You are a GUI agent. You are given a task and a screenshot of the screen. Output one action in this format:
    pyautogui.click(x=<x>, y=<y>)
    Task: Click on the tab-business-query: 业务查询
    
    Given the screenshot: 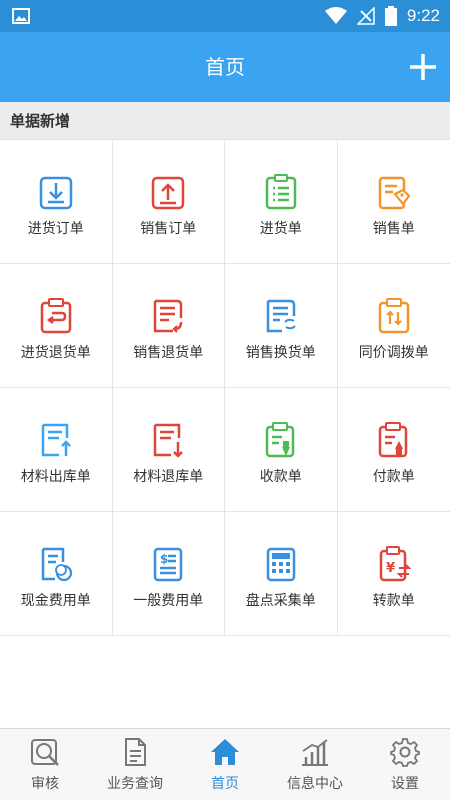 What is the action you would take?
    pyautogui.click(x=135, y=764)
    